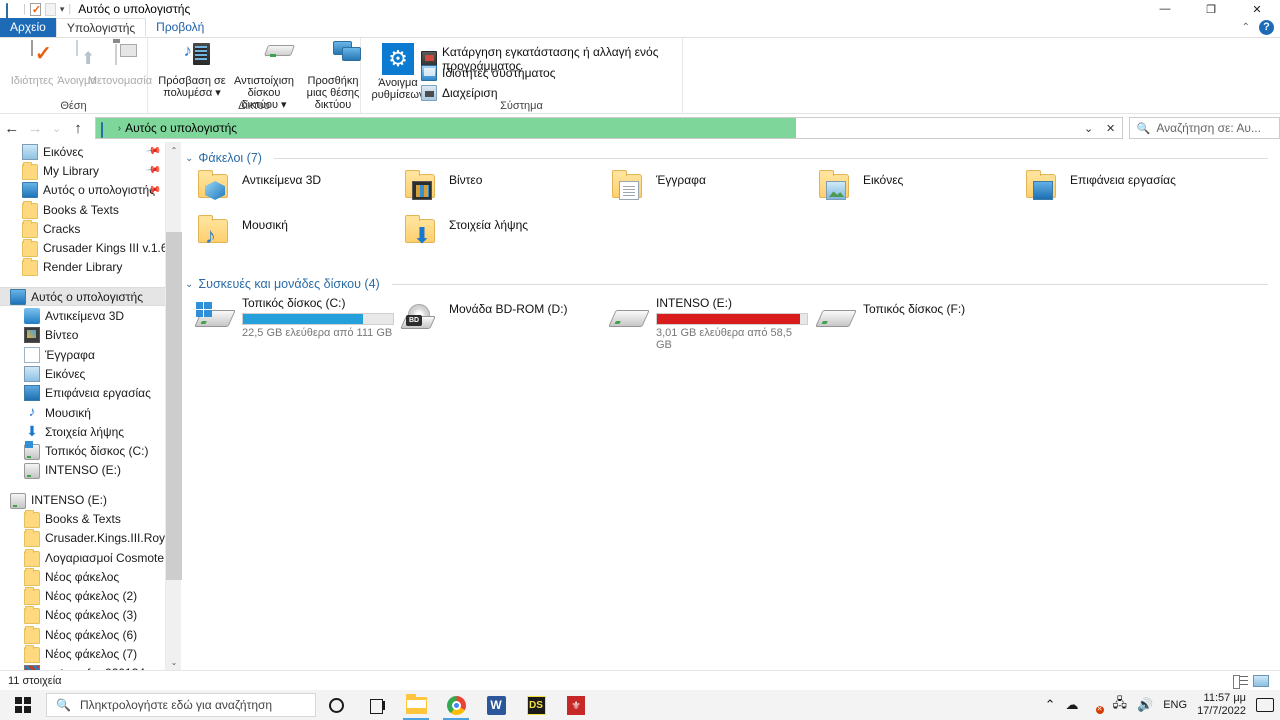 The image size is (1280, 720). What do you see at coordinates (82, 412) in the screenshot?
I see `sidebar-item-music: ♪ Μουσική` at bounding box center [82, 412].